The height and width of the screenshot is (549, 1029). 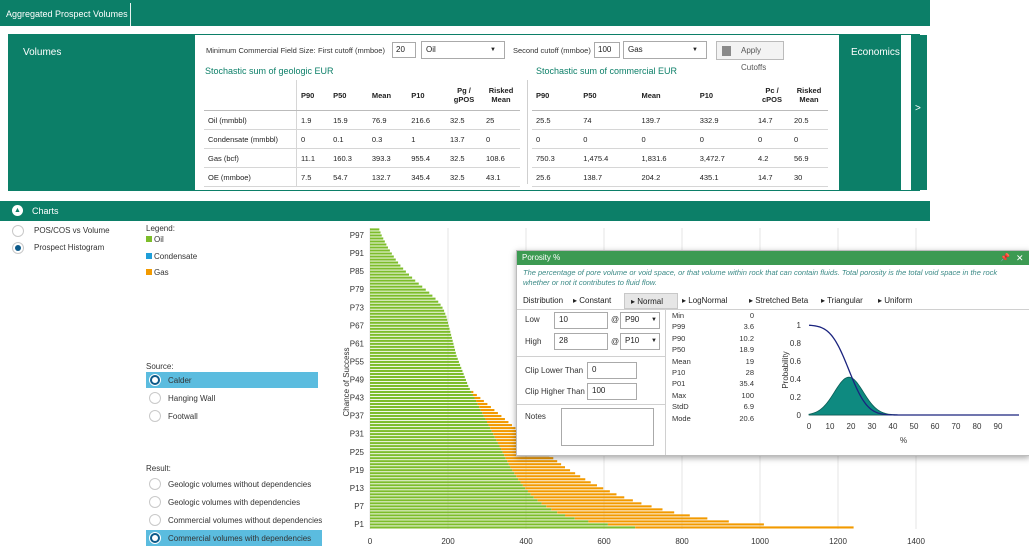 I want to click on x-axis-label: %, so click(x=903, y=440).